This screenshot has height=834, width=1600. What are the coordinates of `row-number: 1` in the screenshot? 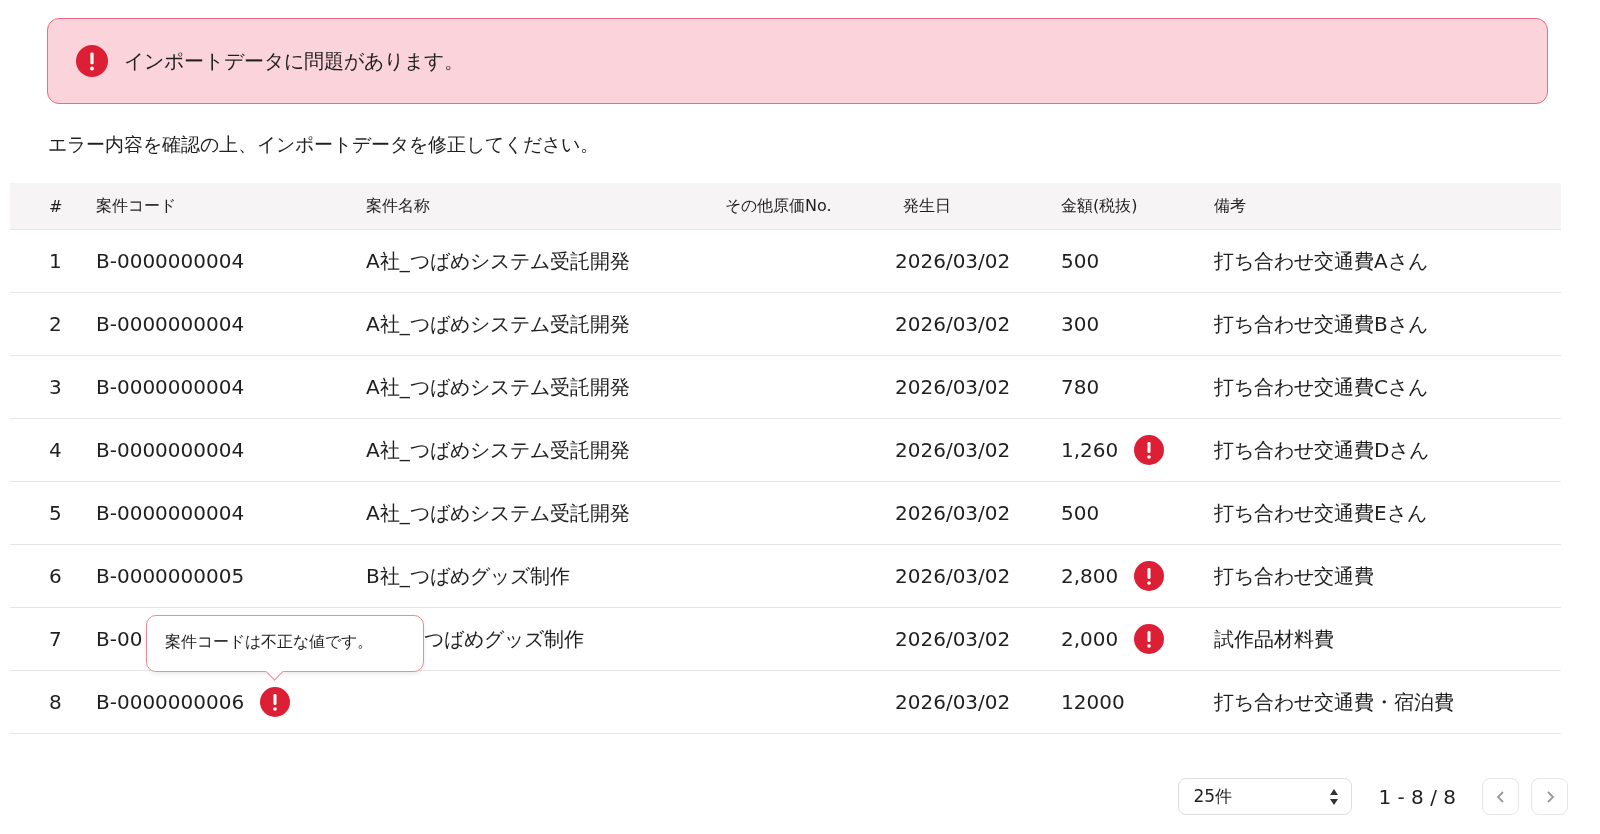 It's located at (55, 261).